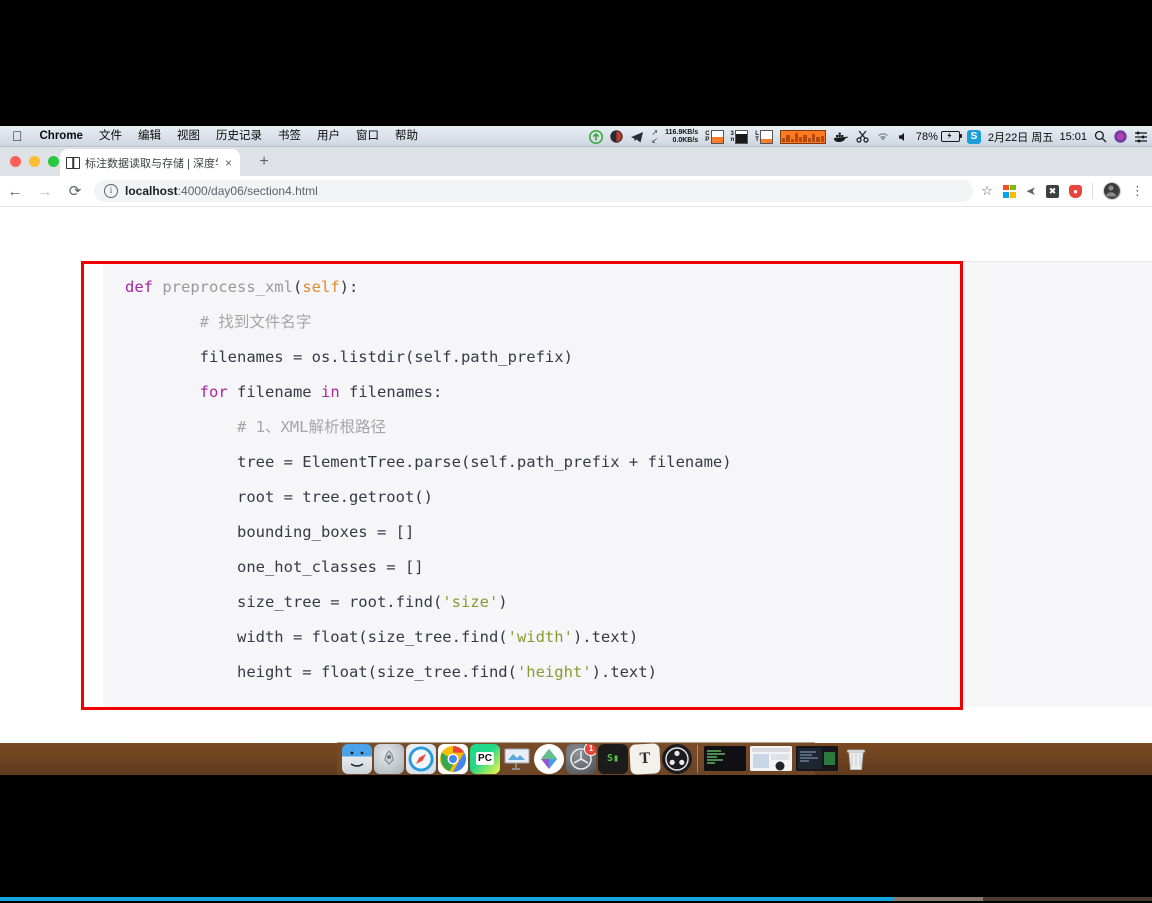 The width and height of the screenshot is (1152, 903). I want to click on code-token: # 找到文件名字, so click(218, 322).